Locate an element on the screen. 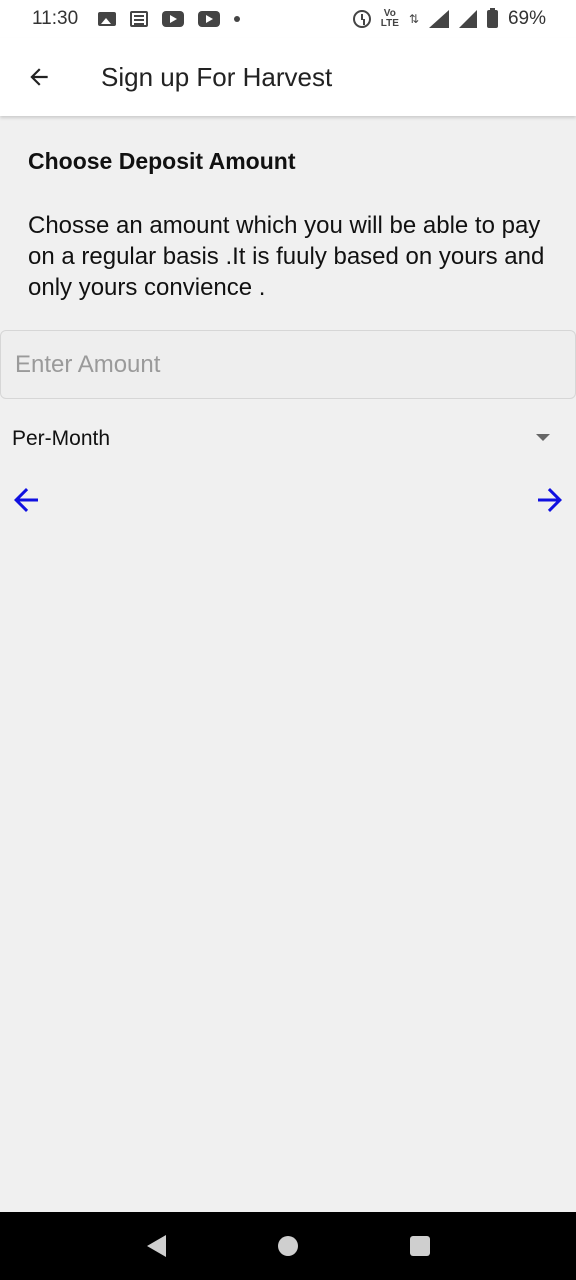 The width and height of the screenshot is (576, 1280). previous-button is located at coordinates (26, 500).